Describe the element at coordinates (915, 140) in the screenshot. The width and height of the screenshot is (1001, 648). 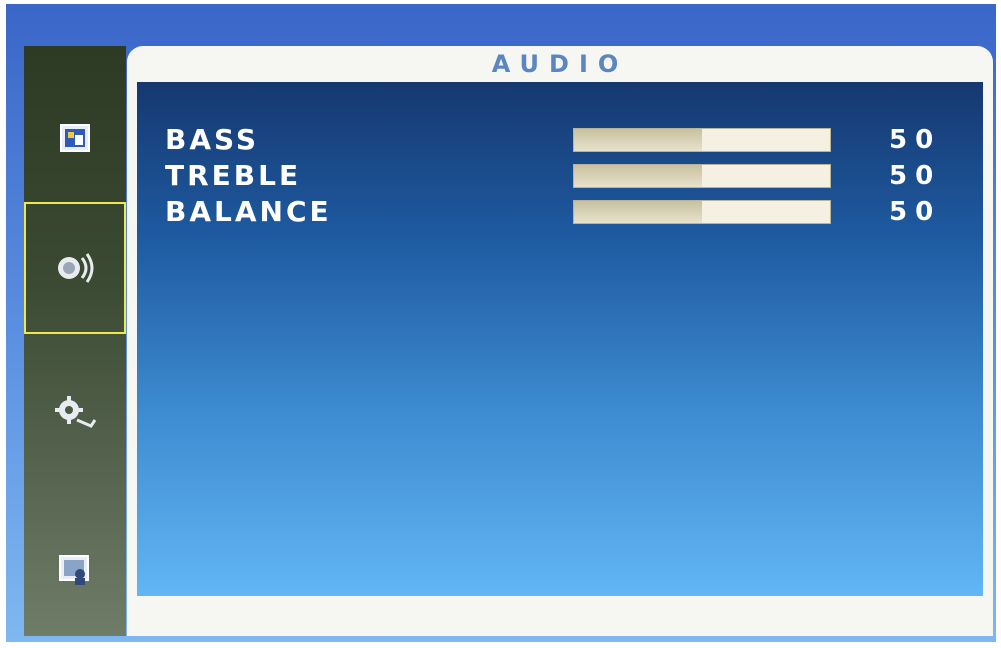
I see `bass-value: 50` at that location.